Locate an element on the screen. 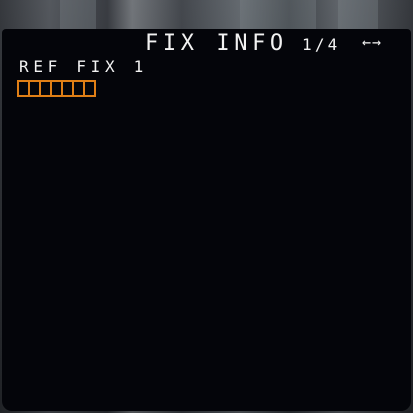  ref-fix-label: REF FIX 1 is located at coordinates (83, 66).